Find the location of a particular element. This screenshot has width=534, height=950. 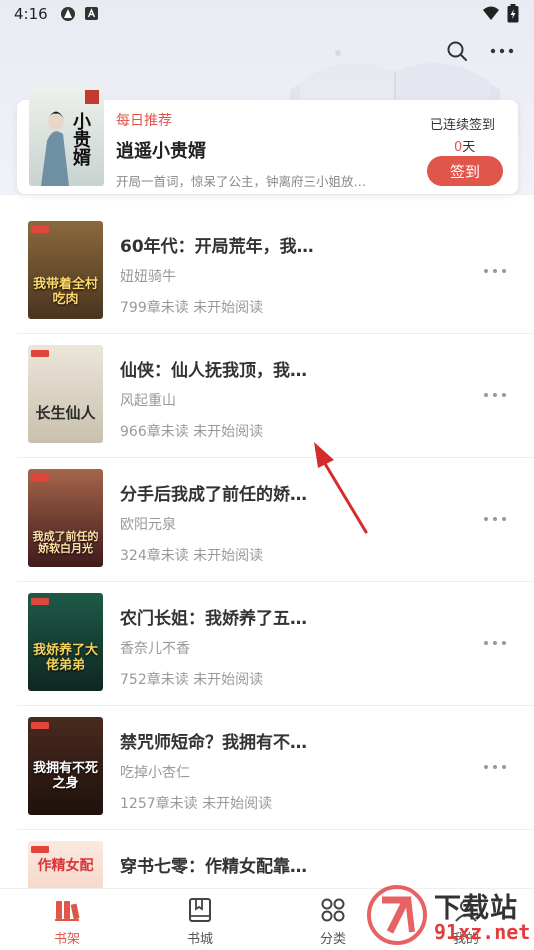

more-dots-icon is located at coordinates (502, 51).